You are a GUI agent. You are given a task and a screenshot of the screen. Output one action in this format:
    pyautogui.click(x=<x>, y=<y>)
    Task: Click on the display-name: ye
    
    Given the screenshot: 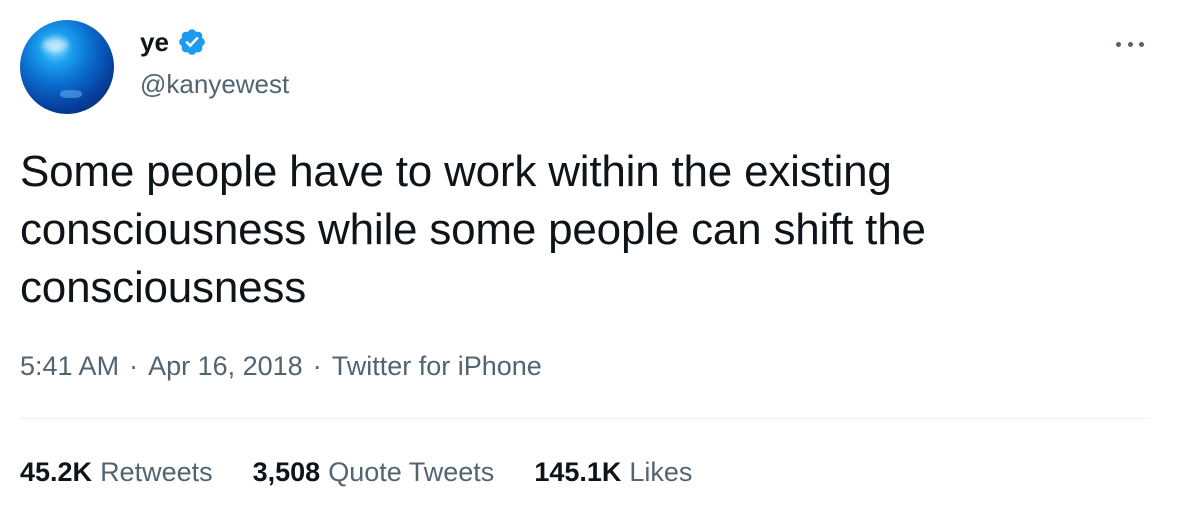 What is the action you would take?
    pyautogui.click(x=154, y=42)
    